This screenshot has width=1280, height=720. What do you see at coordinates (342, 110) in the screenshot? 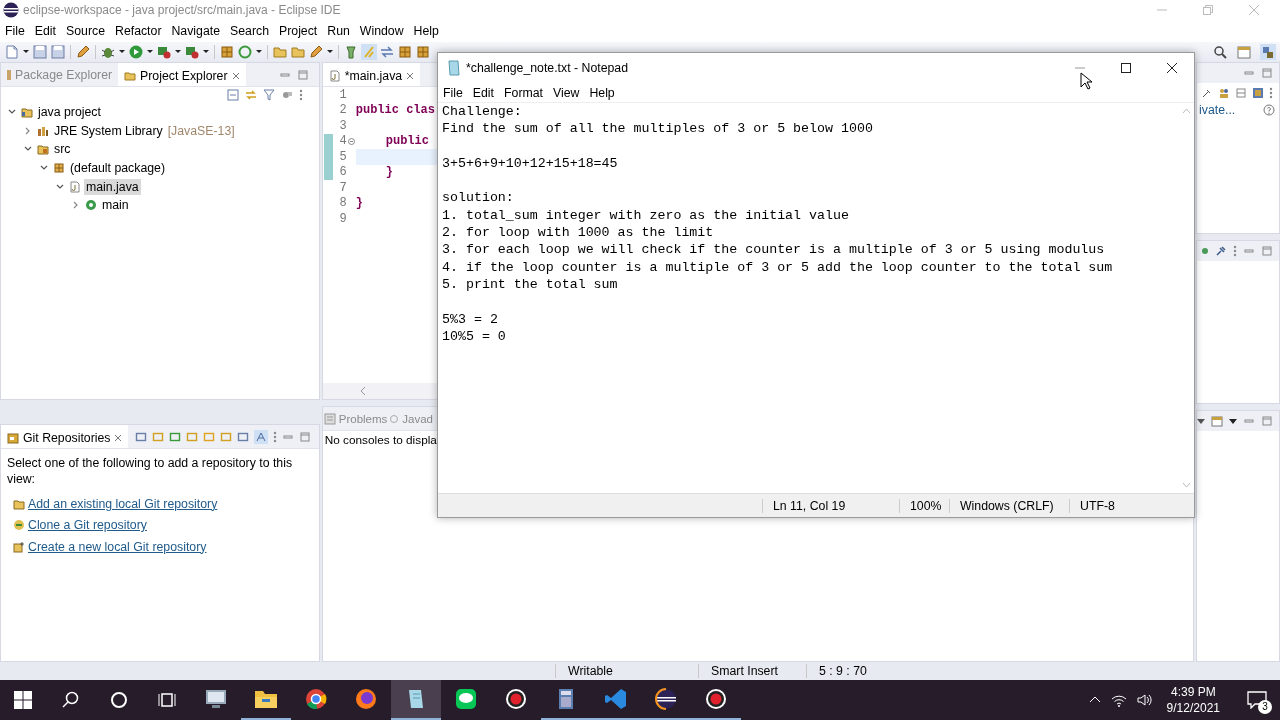
I see `line-number: 2` at bounding box center [342, 110].